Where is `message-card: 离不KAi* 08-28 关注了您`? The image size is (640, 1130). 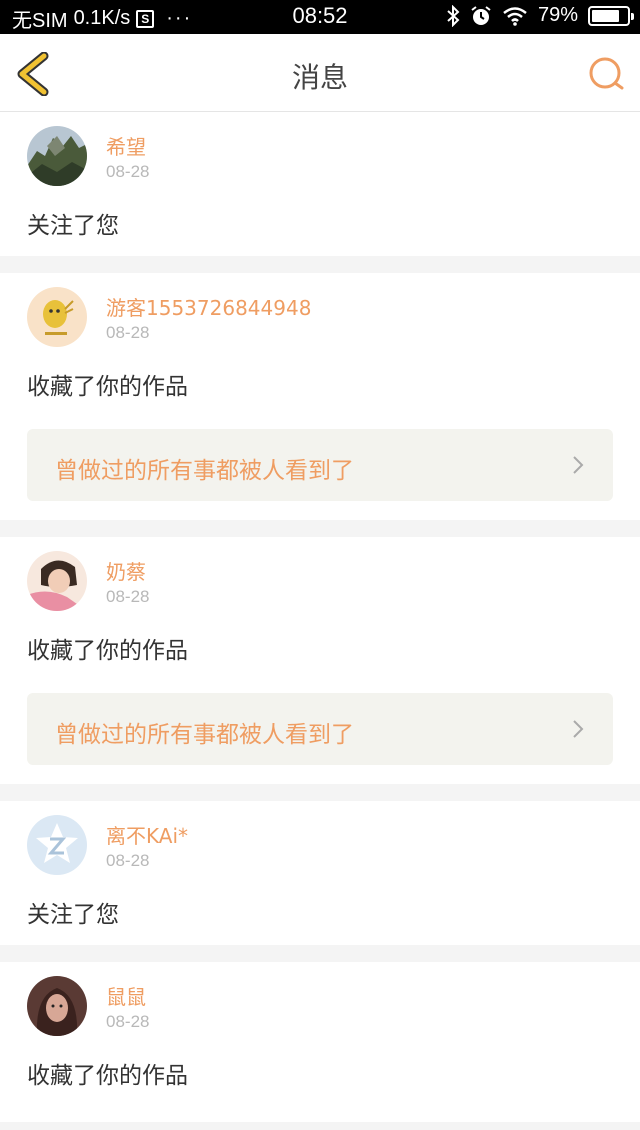 message-card: 离不KAi* 08-28 关注了您 is located at coordinates (320, 873).